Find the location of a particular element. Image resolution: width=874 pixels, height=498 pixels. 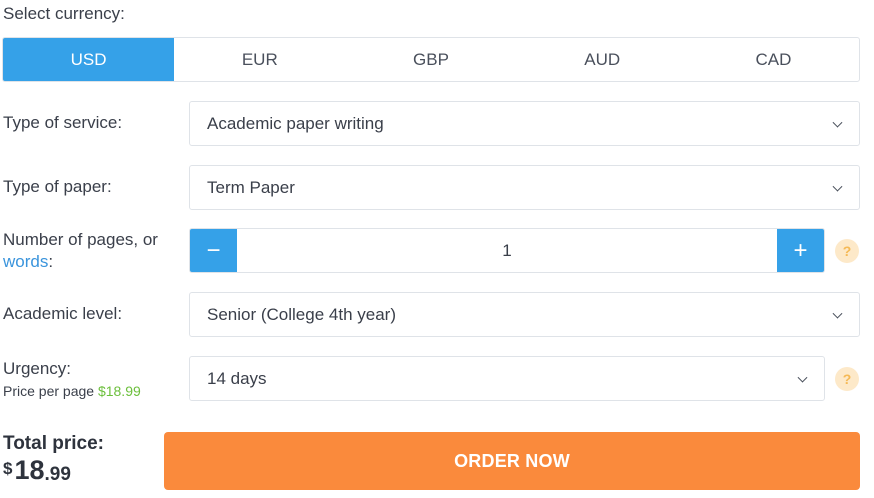

paper-type-value: Term Paper is located at coordinates (251, 187).